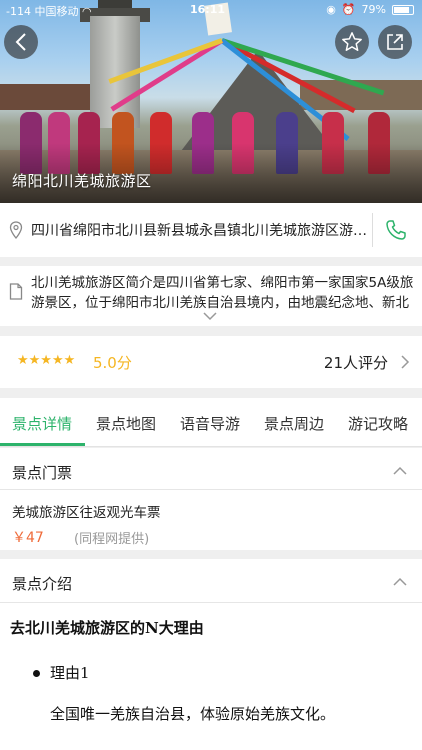 The image size is (422, 750). I want to click on rating-count: 21人评分, so click(355, 363).